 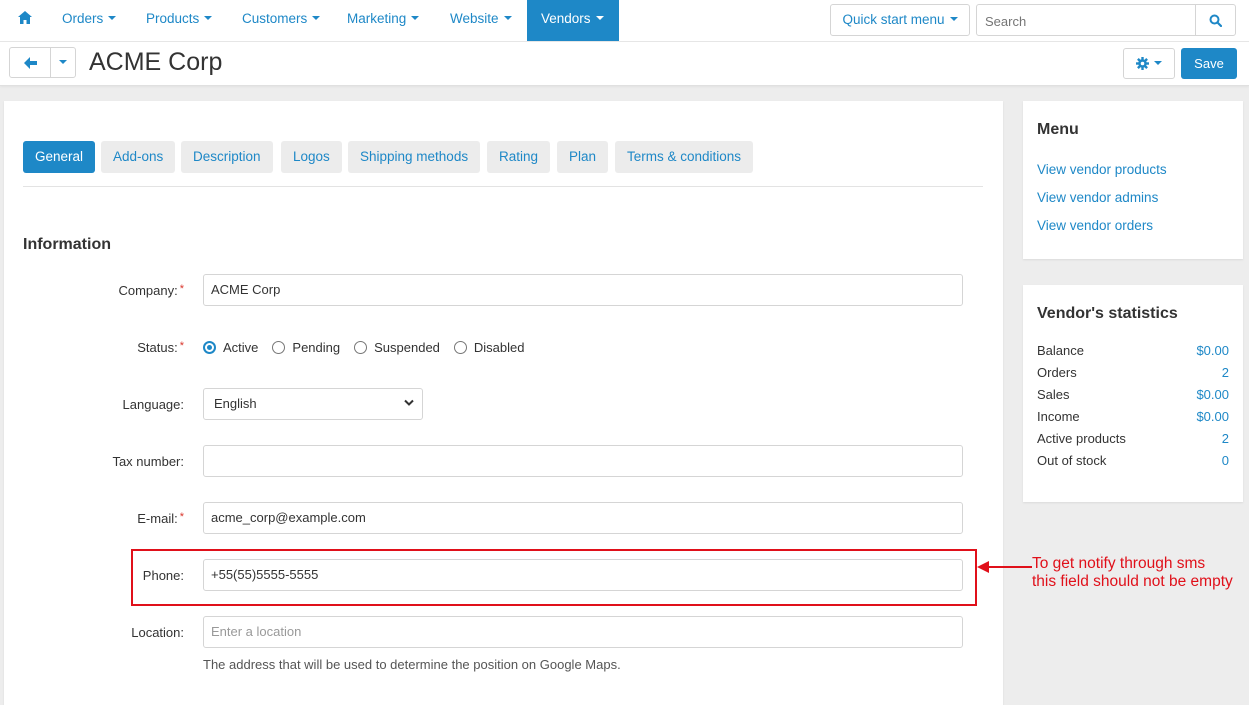 What do you see at coordinates (157, 632) in the screenshot?
I see `location-label: Location:` at bounding box center [157, 632].